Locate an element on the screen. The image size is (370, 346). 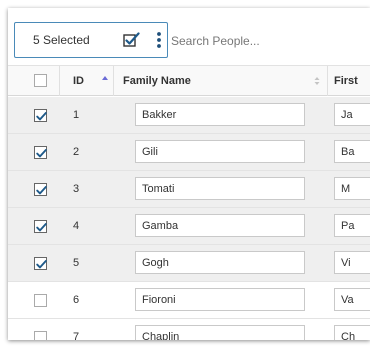
table-row: 6 is located at coordinates (189, 300).